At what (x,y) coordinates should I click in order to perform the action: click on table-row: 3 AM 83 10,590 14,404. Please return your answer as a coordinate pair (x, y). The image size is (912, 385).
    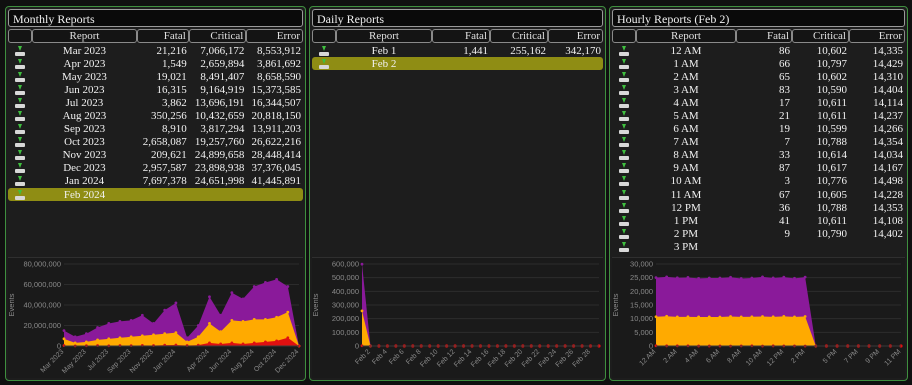
    Looking at the image, I should click on (758, 89).